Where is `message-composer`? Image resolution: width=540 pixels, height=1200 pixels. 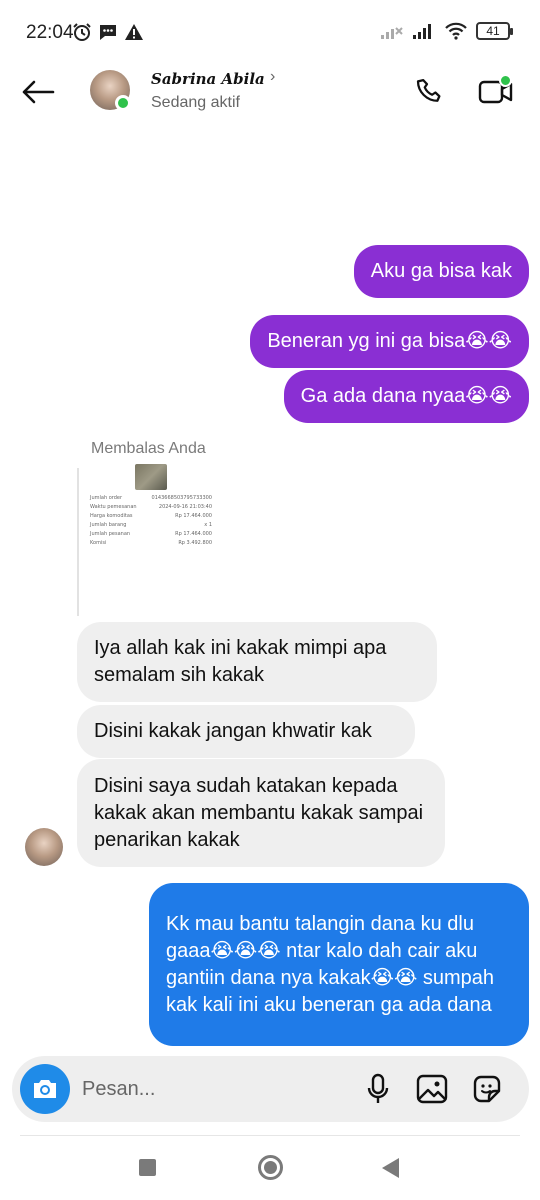
message-composer is located at coordinates (270, 1089).